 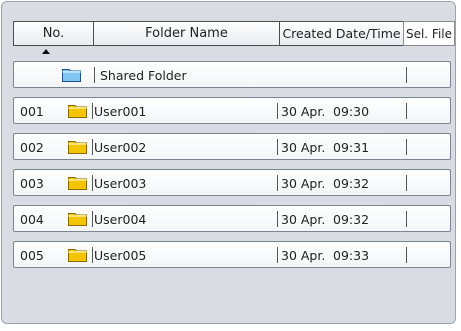 What do you see at coordinates (32, 219) in the screenshot?
I see `folder-number: 004` at bounding box center [32, 219].